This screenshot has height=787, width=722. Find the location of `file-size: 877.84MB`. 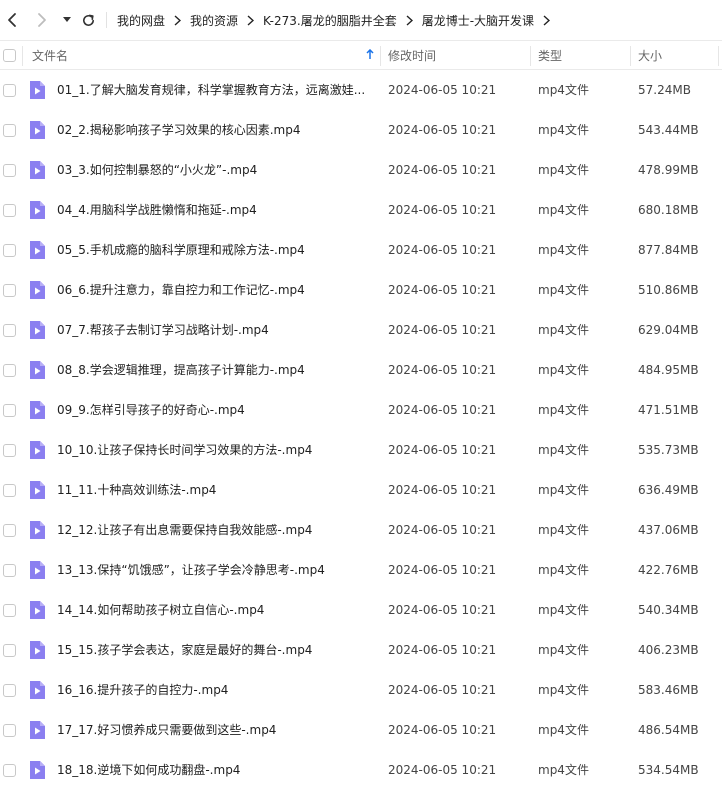

file-size: 877.84MB is located at coordinates (668, 250).